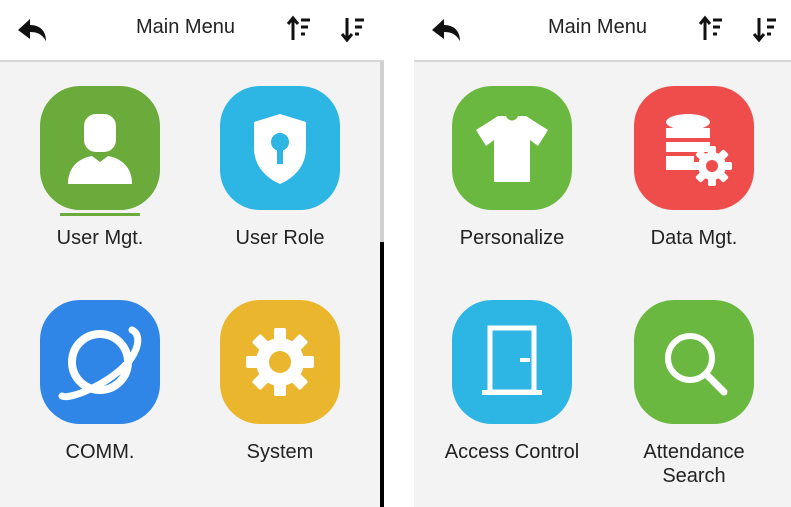 This screenshot has height=507, width=791. I want to click on menu-item-system: System, so click(280, 381).